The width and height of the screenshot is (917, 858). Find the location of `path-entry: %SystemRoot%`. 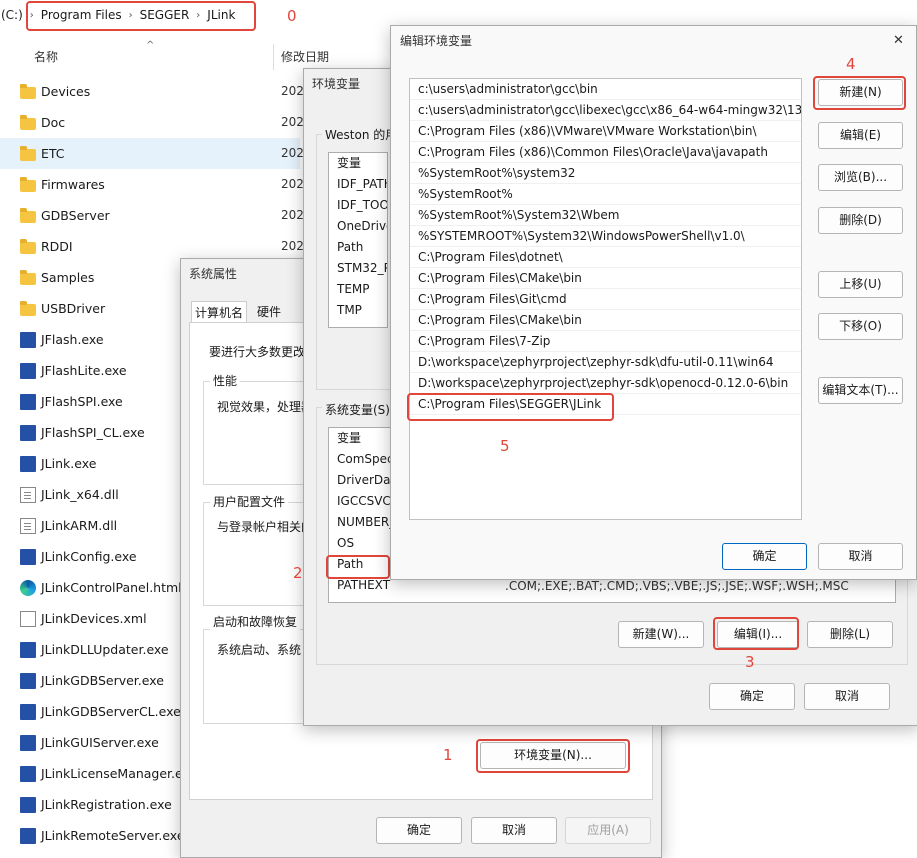

path-entry: %SystemRoot% is located at coordinates (605, 194).